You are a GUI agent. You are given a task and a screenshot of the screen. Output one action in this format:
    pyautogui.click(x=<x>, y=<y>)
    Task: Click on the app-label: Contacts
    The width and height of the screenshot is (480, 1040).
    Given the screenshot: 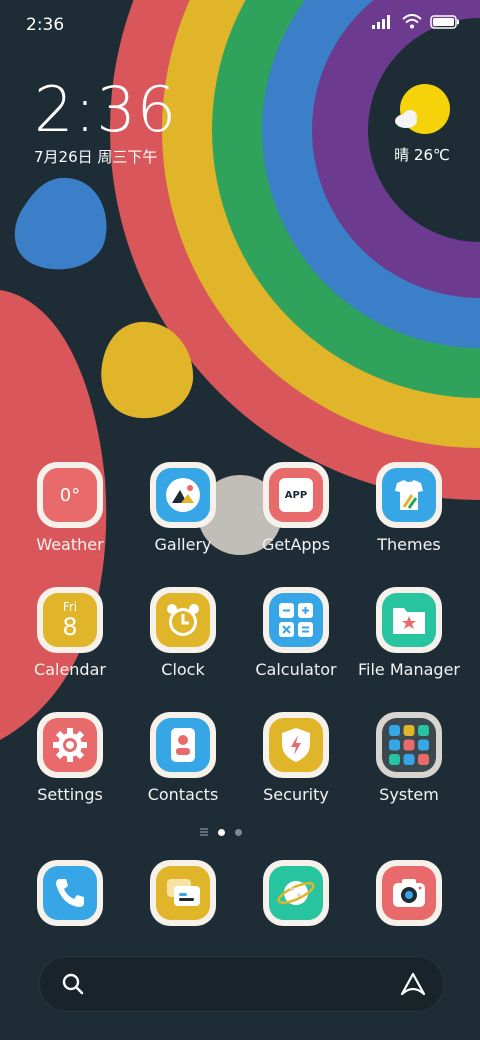 What is the action you would take?
    pyautogui.click(x=183, y=794)
    